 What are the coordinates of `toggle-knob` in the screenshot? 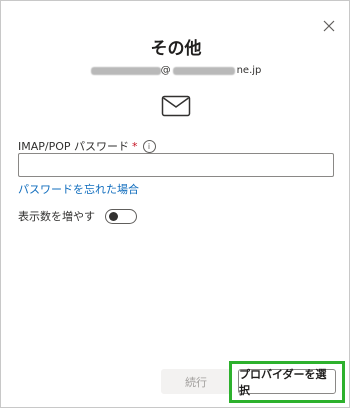 It's located at (113, 216).